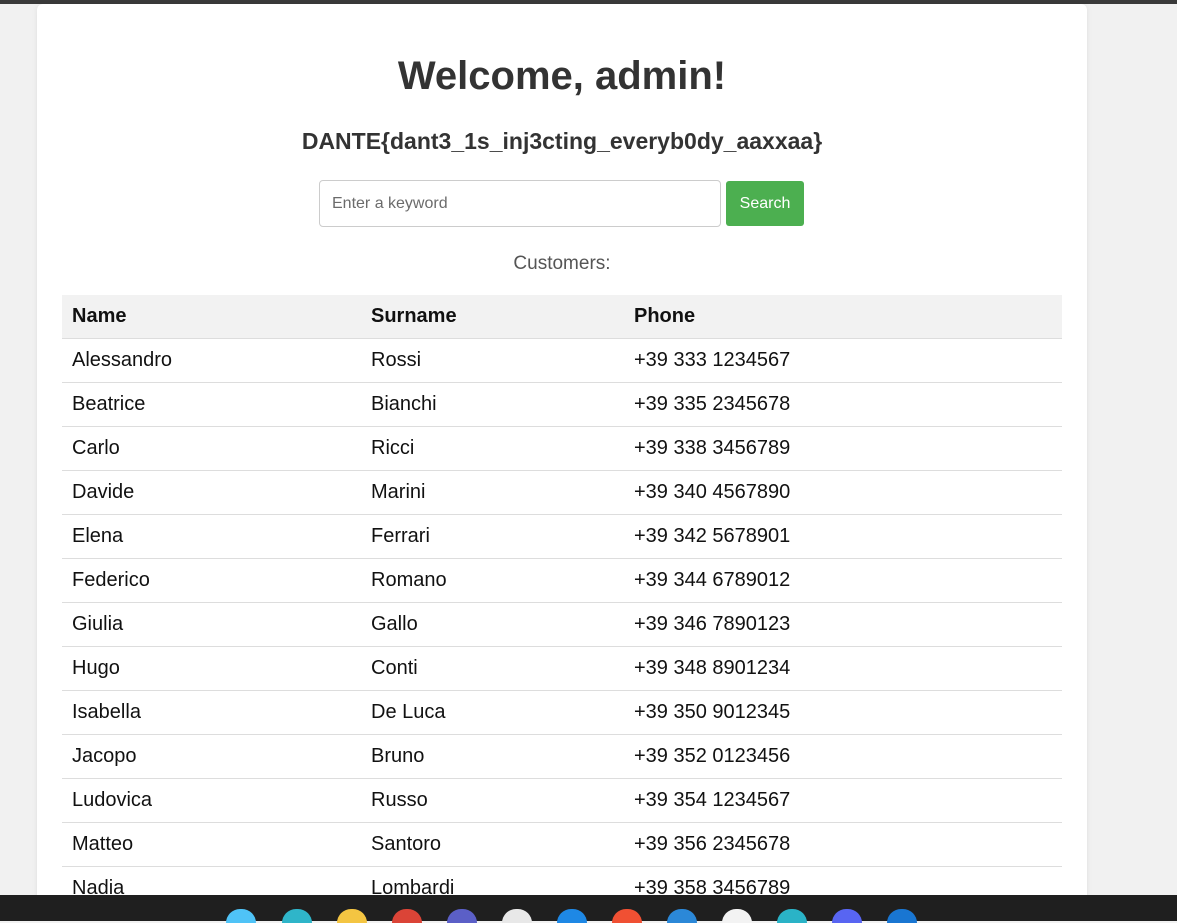 Image resolution: width=1177 pixels, height=923 pixels. What do you see at coordinates (211, 448) in the screenshot?
I see `cell-name: Carlo` at bounding box center [211, 448].